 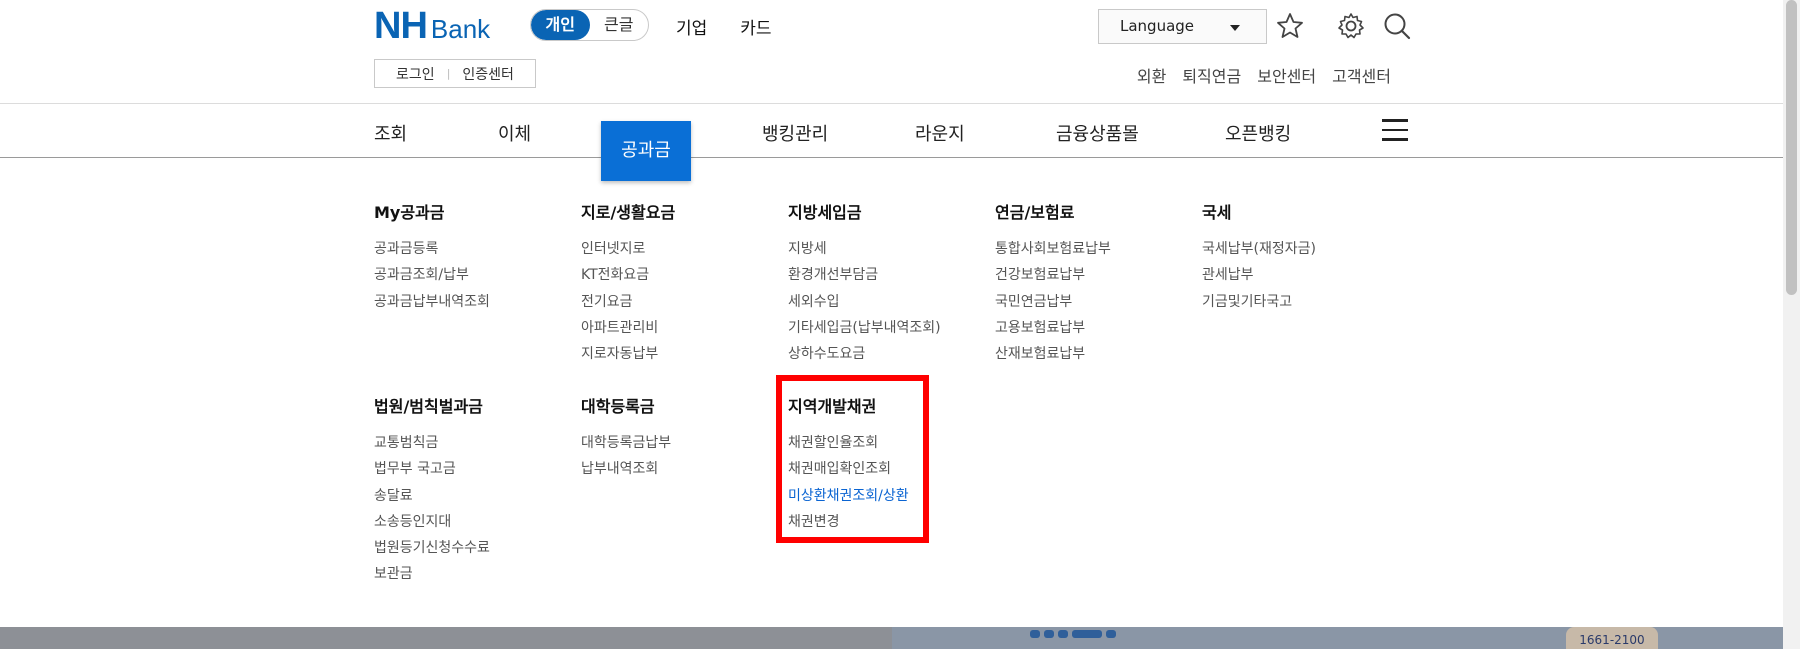 What do you see at coordinates (460, 29) in the screenshot?
I see `logo-sub: Bank` at bounding box center [460, 29].